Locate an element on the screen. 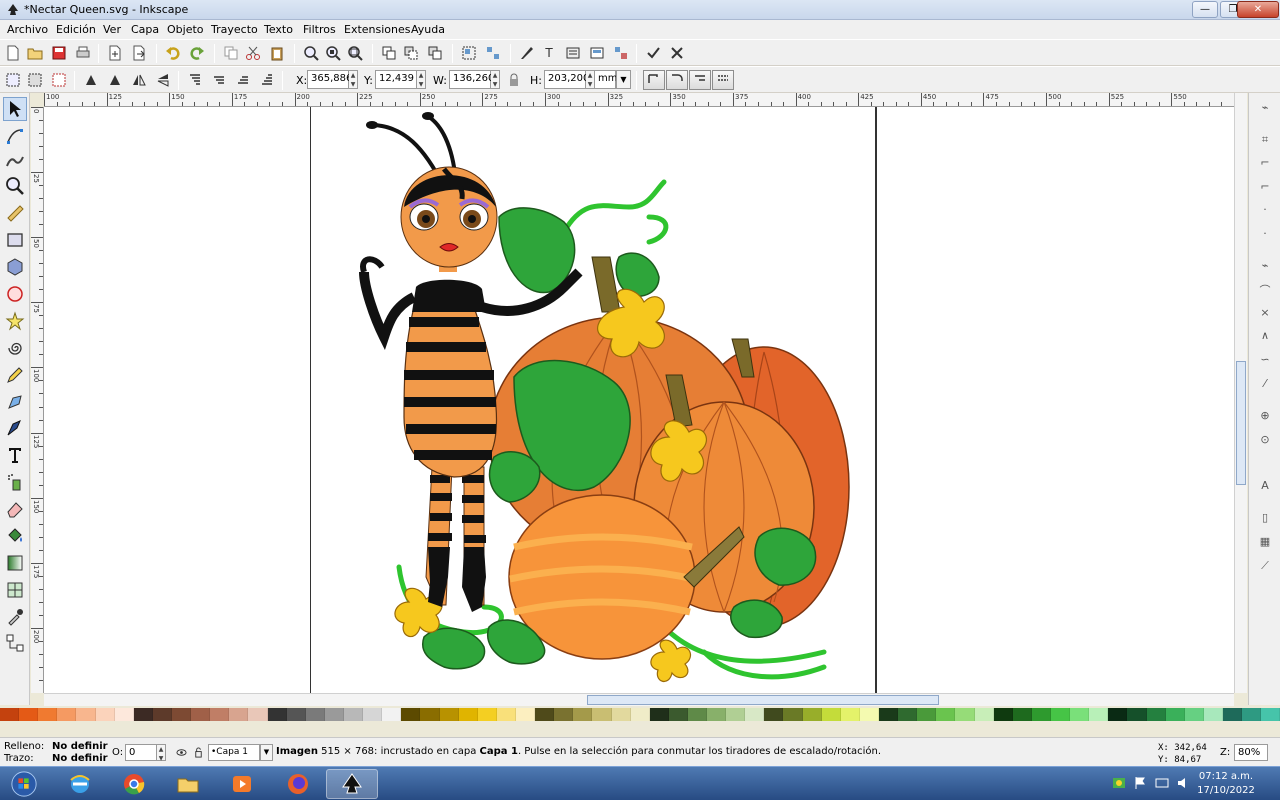  menu-trayecto: Trayecto is located at coordinates (234, 29).